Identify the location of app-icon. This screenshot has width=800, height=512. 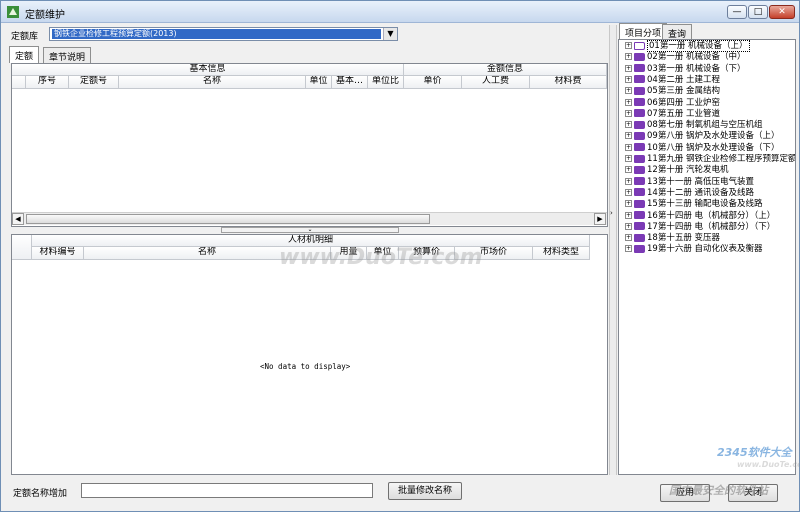
(13, 12).